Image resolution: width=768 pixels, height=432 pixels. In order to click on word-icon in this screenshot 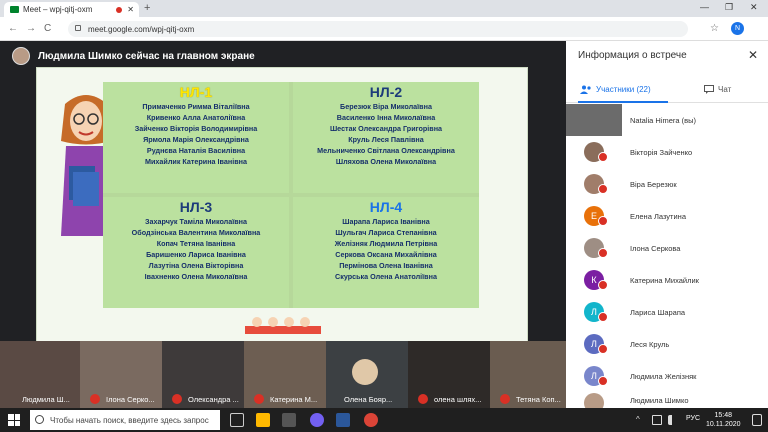, I will do `click(343, 420)`.